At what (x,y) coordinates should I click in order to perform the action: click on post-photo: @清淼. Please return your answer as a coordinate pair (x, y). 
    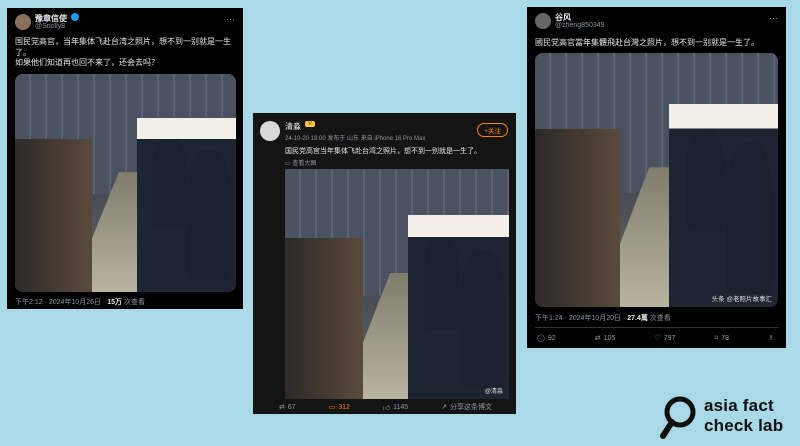
    Looking at the image, I should click on (397, 284).